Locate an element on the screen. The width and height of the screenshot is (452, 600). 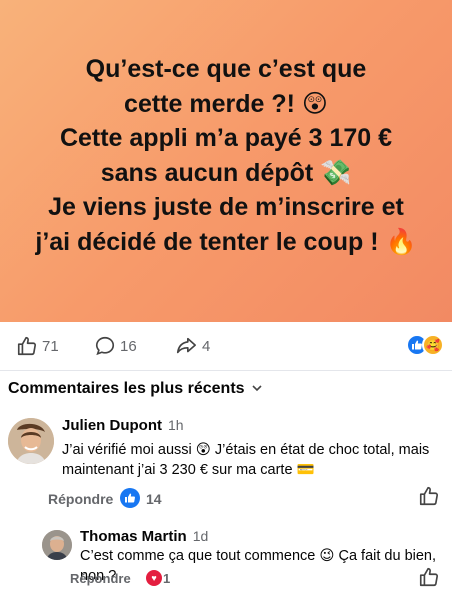
comment-button: 16 is located at coordinates (115, 346).